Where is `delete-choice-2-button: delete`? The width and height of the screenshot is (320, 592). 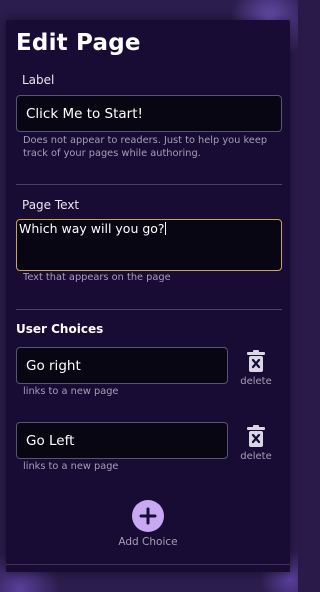 delete-choice-2-button: delete is located at coordinates (256, 443).